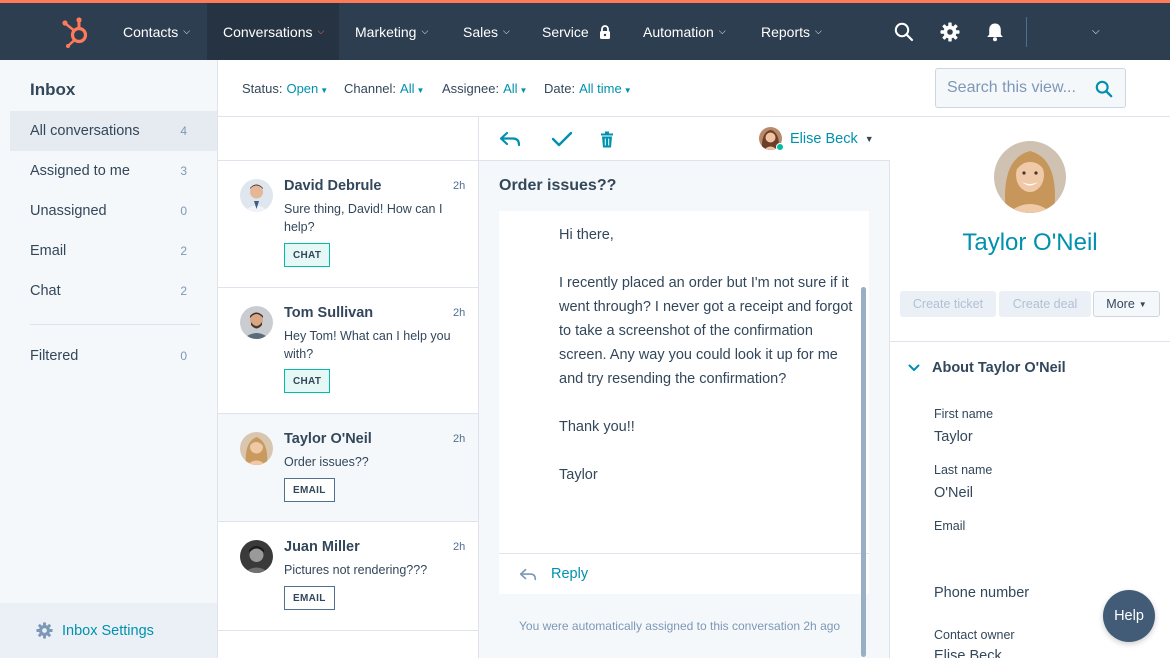  I want to click on sidebar-item-unassigned: Unassigned 0, so click(113, 211).